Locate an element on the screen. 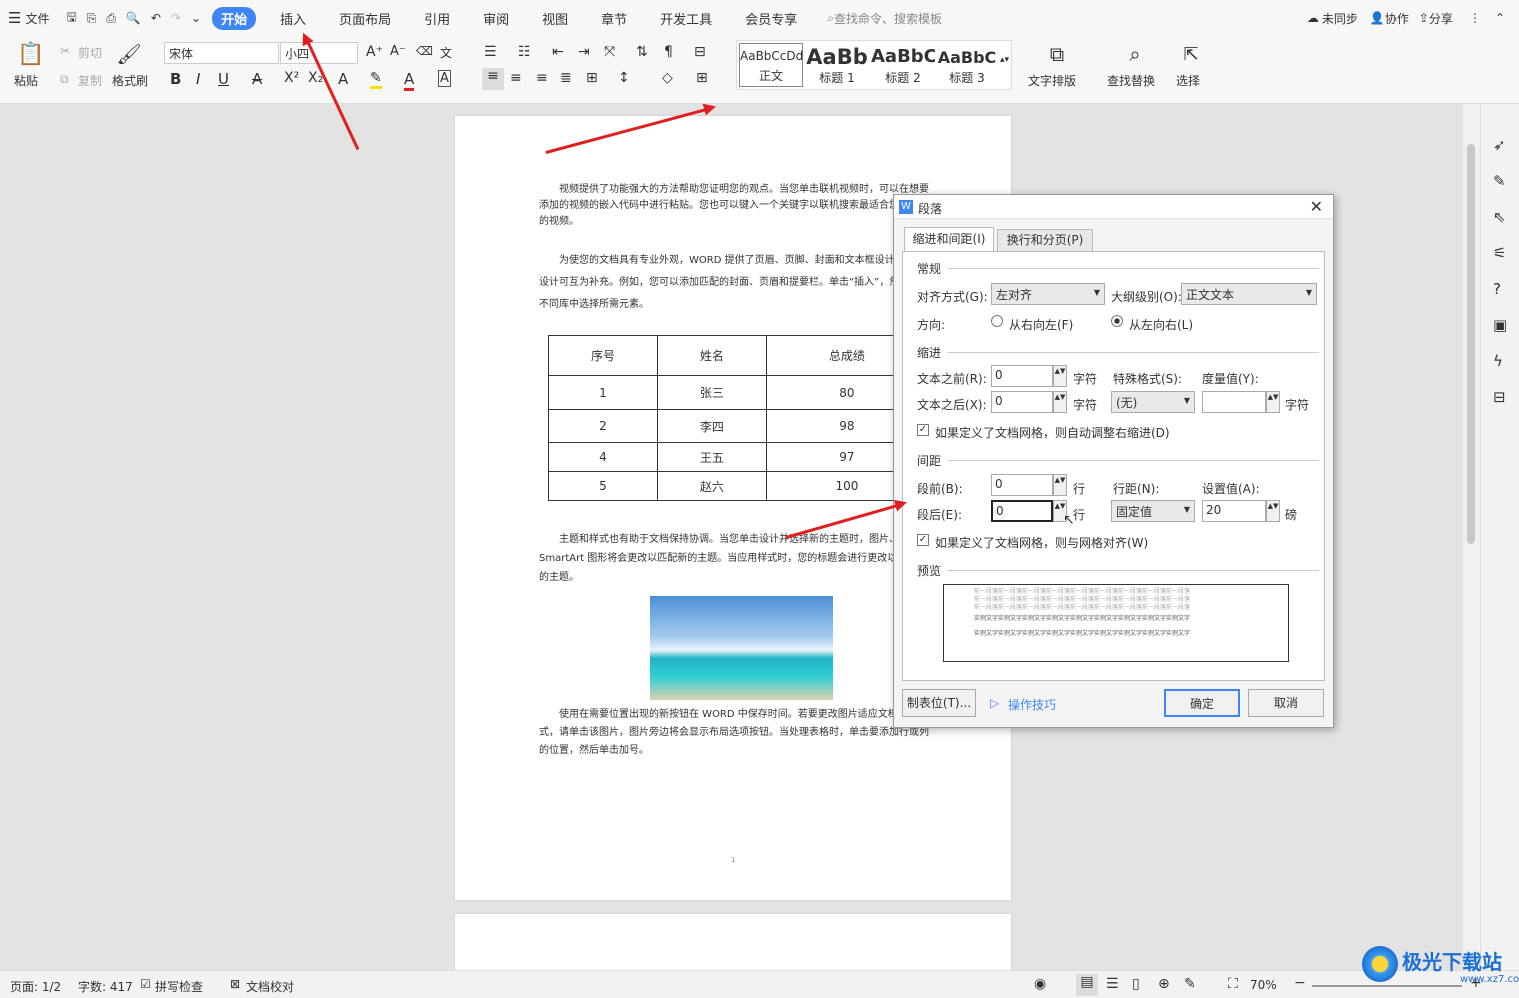 Image resolution: width=1519 pixels, height=998 pixels. annotate-icon: ✎ is located at coordinates (1190, 984).